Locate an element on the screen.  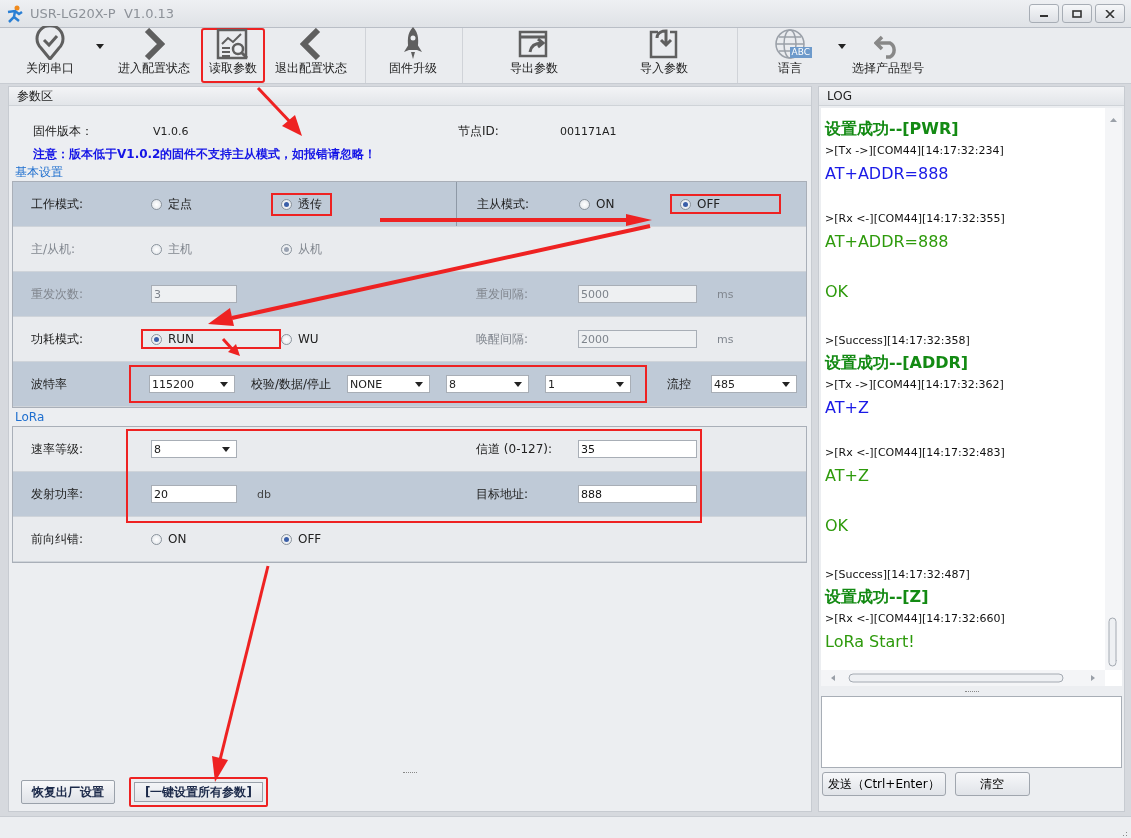
field-label: 前向纠错: is located at coordinates (58, 539).